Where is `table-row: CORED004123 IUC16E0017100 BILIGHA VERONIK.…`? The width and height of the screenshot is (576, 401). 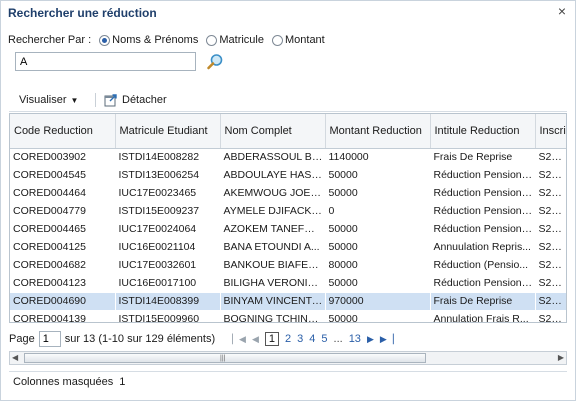 table-row: CORED004123 IUC16E0017100 BILIGHA VERONIK.… is located at coordinates (288, 283).